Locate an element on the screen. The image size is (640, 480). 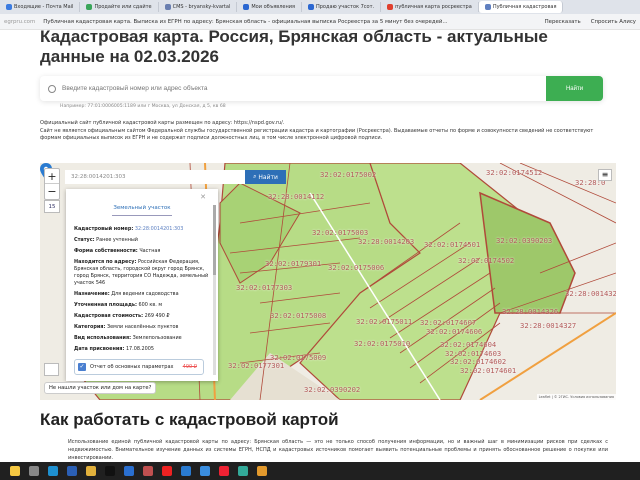
tab-label: Входящие - Почта Mail is located at coordinates (44, 7).